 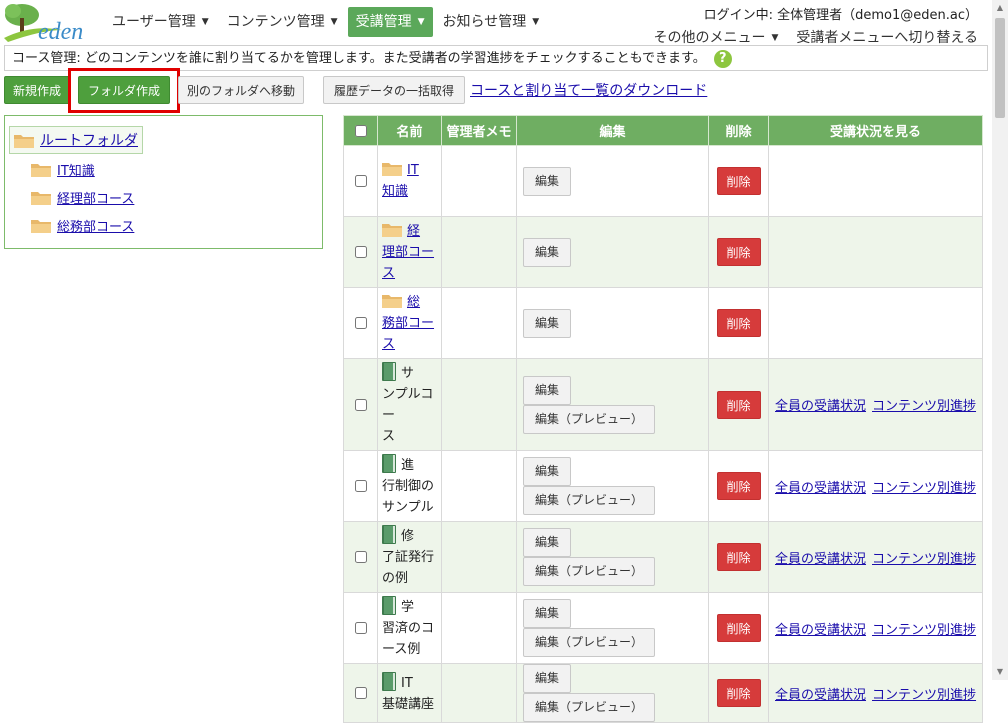 I want to click on name-cell: 進行制御の サンプル, so click(x=409, y=486).